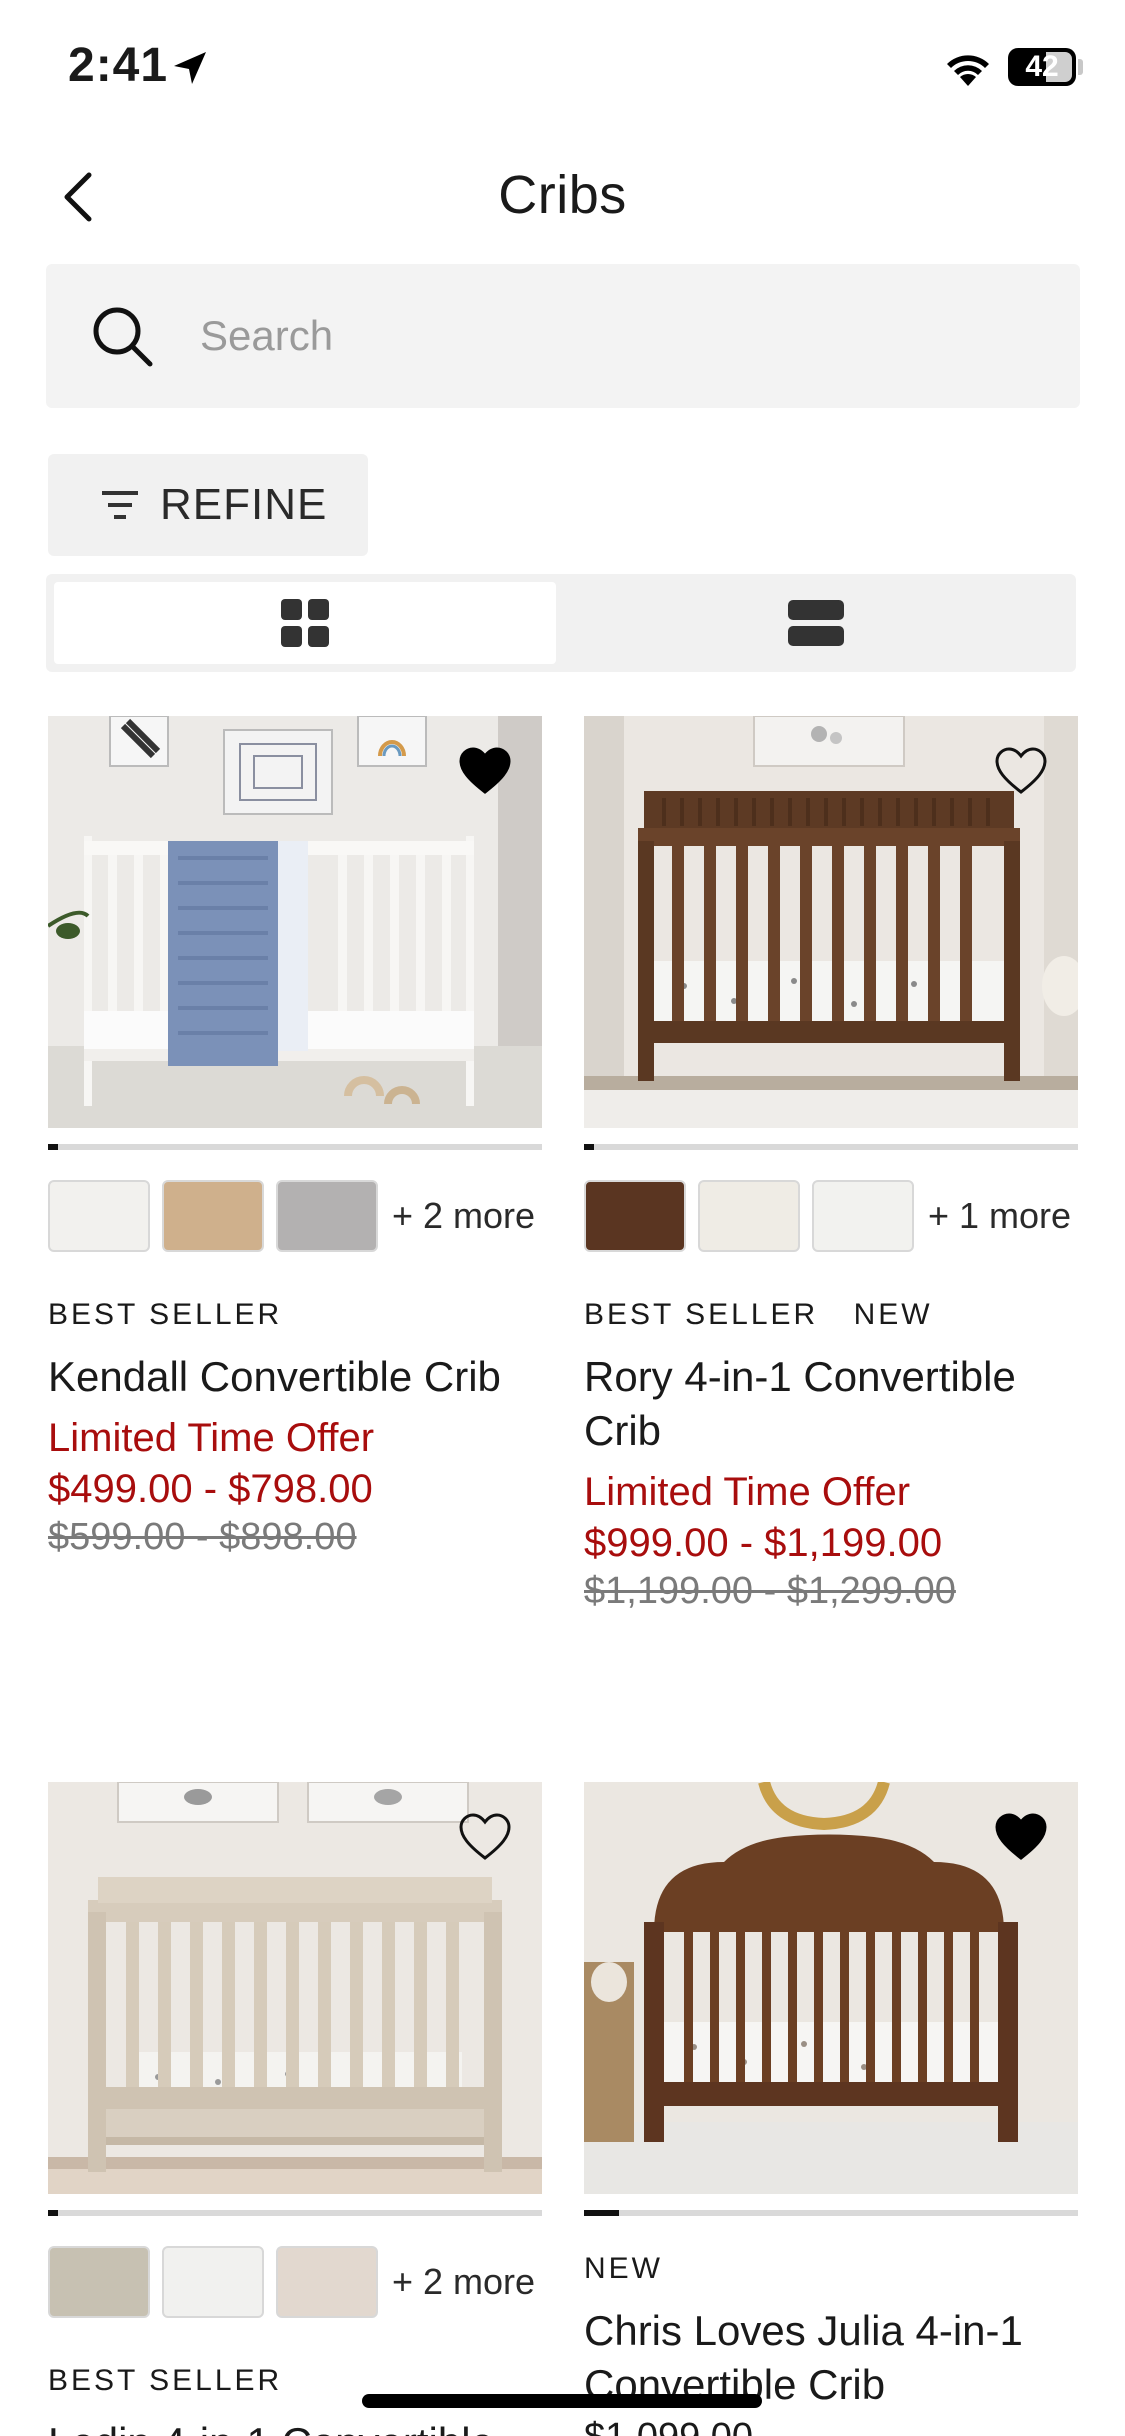 Image resolution: width=1125 pixels, height=2436 pixels. I want to click on refine-label: REFINE, so click(244, 504).